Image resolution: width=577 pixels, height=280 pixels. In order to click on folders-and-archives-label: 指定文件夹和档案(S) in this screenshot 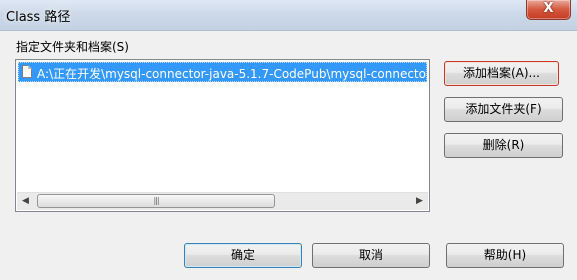, I will do `click(72, 47)`.